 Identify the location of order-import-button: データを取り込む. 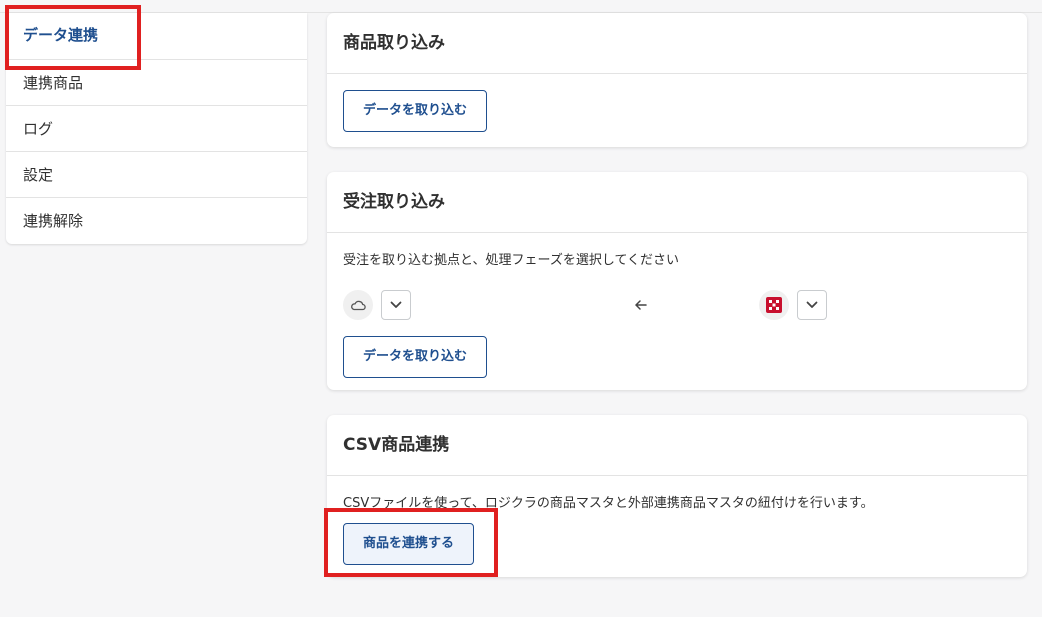
(415, 357).